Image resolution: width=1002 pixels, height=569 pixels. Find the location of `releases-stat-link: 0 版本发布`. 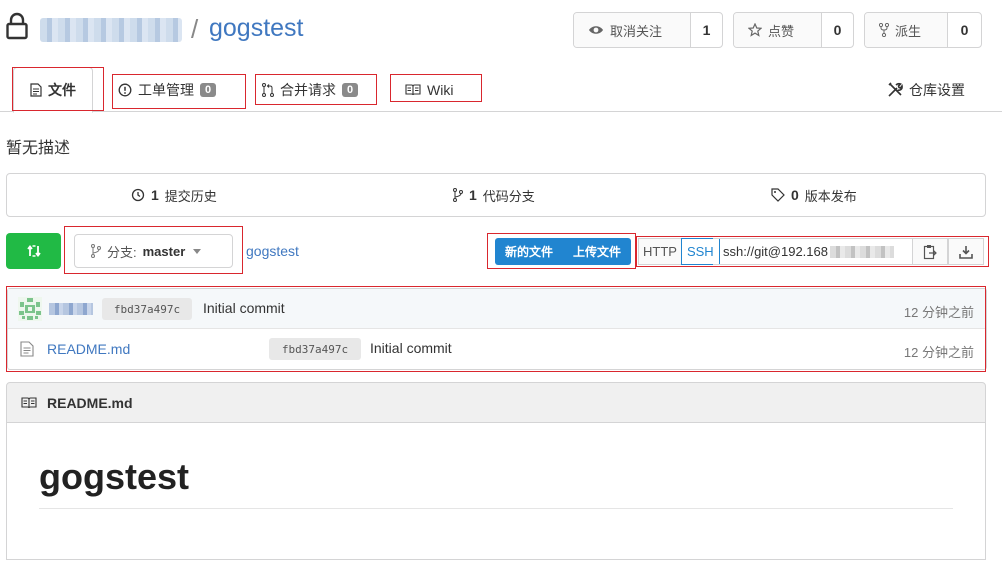

releases-stat-link: 0 版本发布 is located at coordinates (814, 195).